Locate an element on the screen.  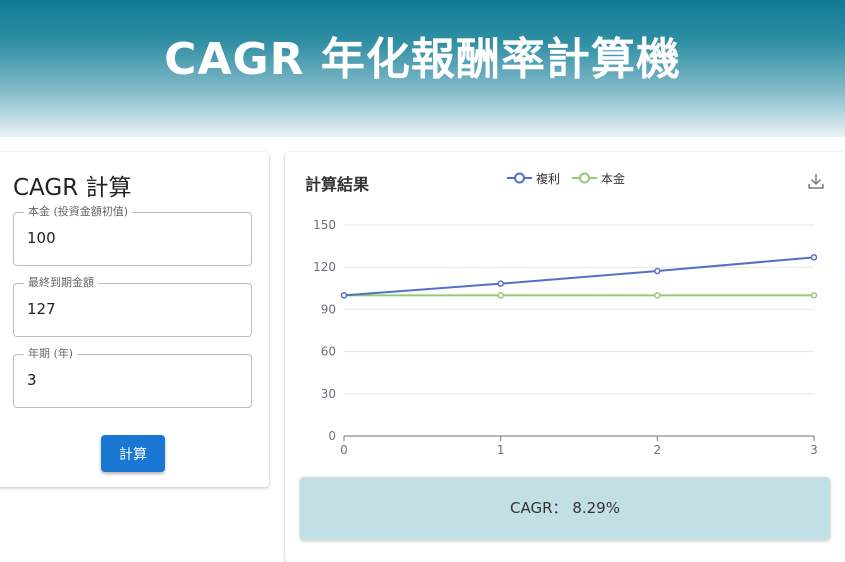
y-tick-label: 60 is located at coordinates (328, 352).